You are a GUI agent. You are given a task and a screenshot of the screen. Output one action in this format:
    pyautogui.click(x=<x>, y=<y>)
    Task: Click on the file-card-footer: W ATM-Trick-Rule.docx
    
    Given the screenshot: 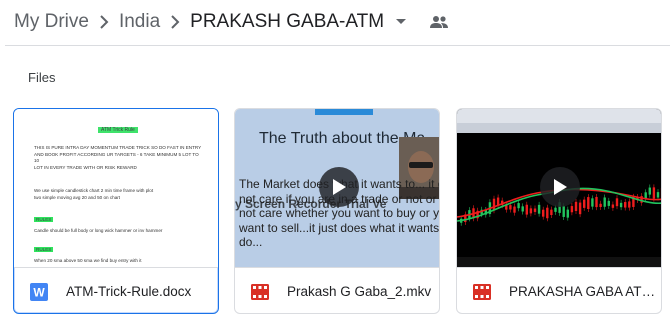 What is the action you would take?
    pyautogui.click(x=116, y=290)
    